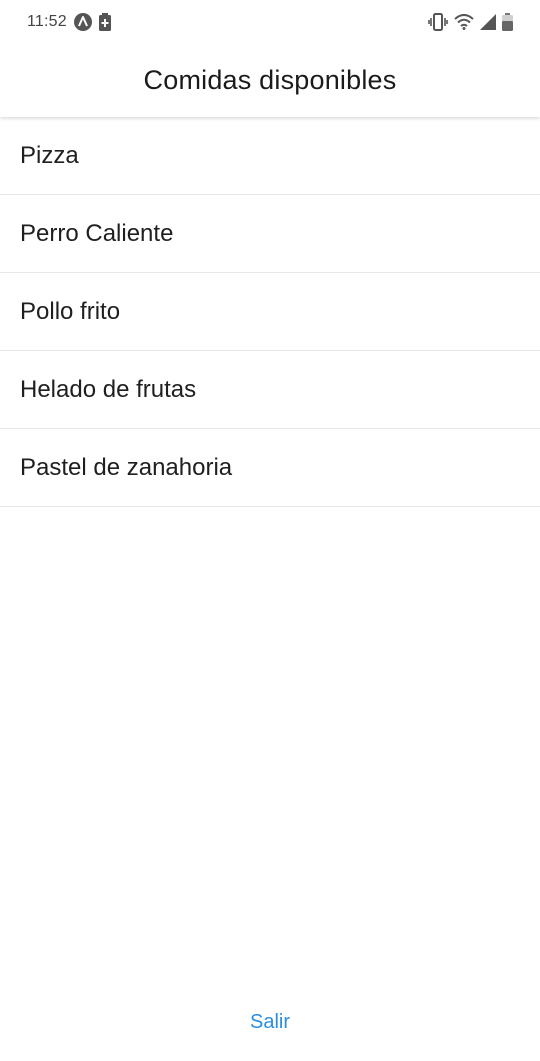 The height and width of the screenshot is (1061, 540). What do you see at coordinates (464, 22) in the screenshot?
I see `wifi-icon` at bounding box center [464, 22].